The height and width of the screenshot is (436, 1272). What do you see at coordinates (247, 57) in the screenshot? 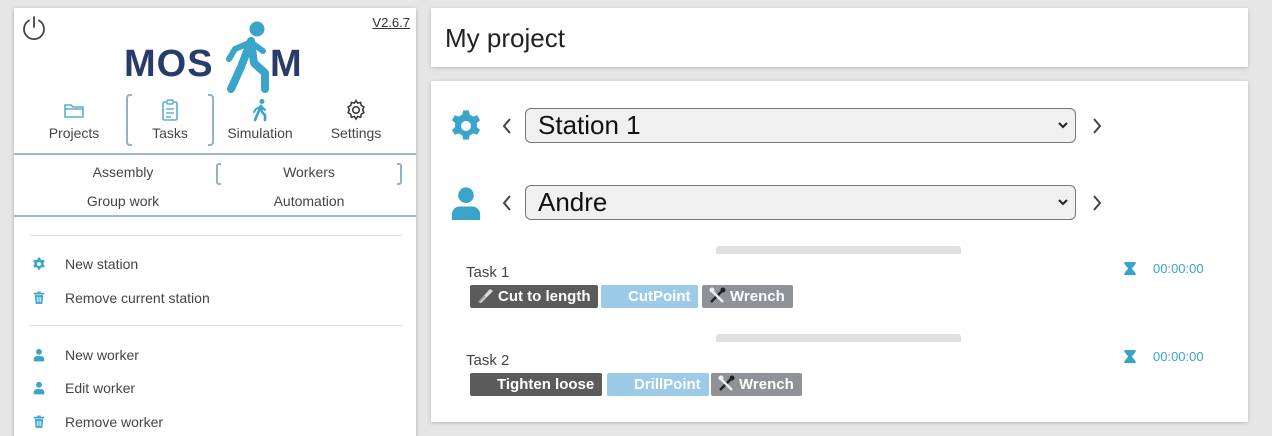
I see `logo-figure-icon` at bounding box center [247, 57].